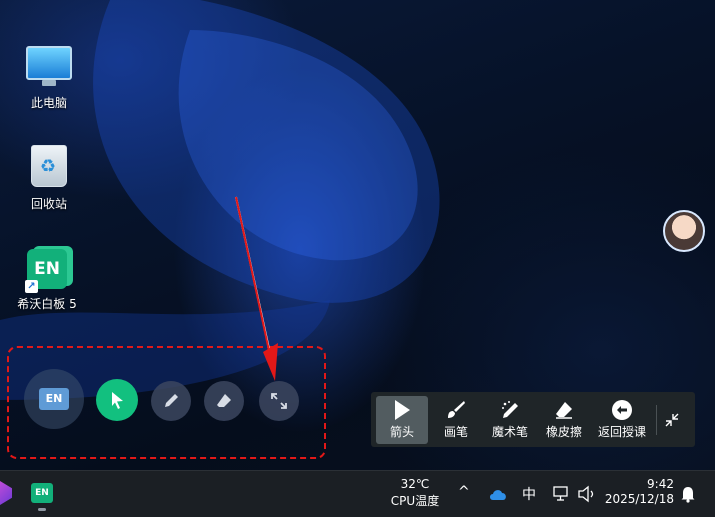 The image size is (715, 517). I want to click on toolbar-collapse-button, so click(672, 420).